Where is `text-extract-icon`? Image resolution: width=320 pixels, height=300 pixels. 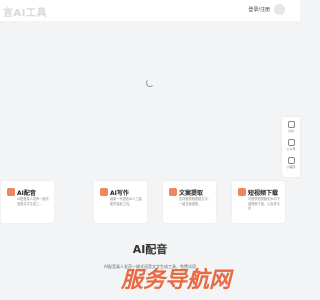 text-extract-icon is located at coordinates (173, 192).